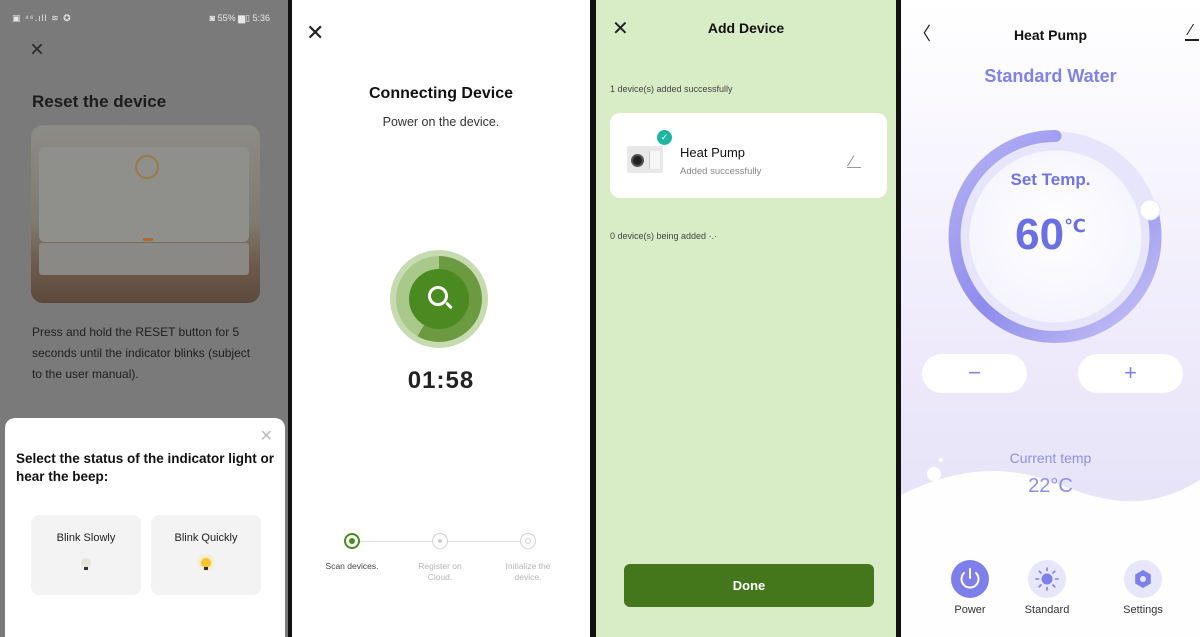 Image resolution: width=1200 pixels, height=637 pixels. Describe the element at coordinates (664, 236) in the screenshot. I see `adding-count-note: 0 device(s) being added ·.·` at that location.